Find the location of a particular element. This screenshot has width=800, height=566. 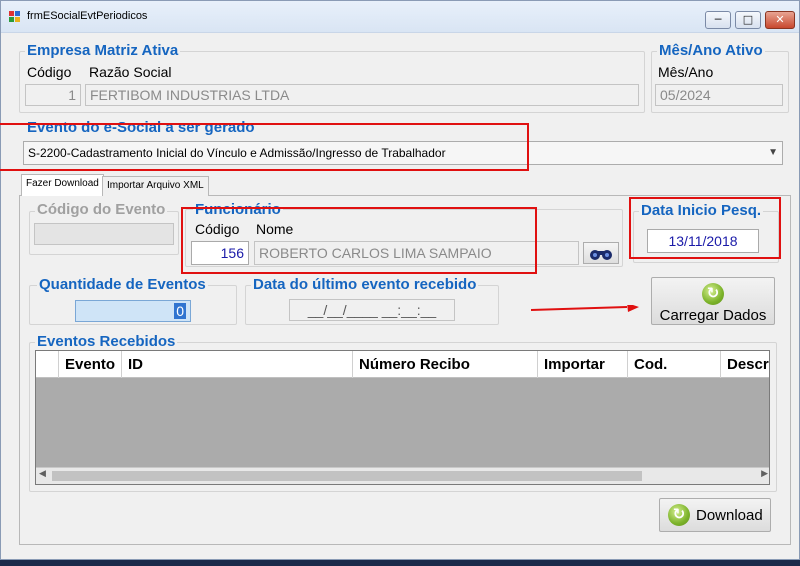

data-inicio-highlight is located at coordinates (705, 228).